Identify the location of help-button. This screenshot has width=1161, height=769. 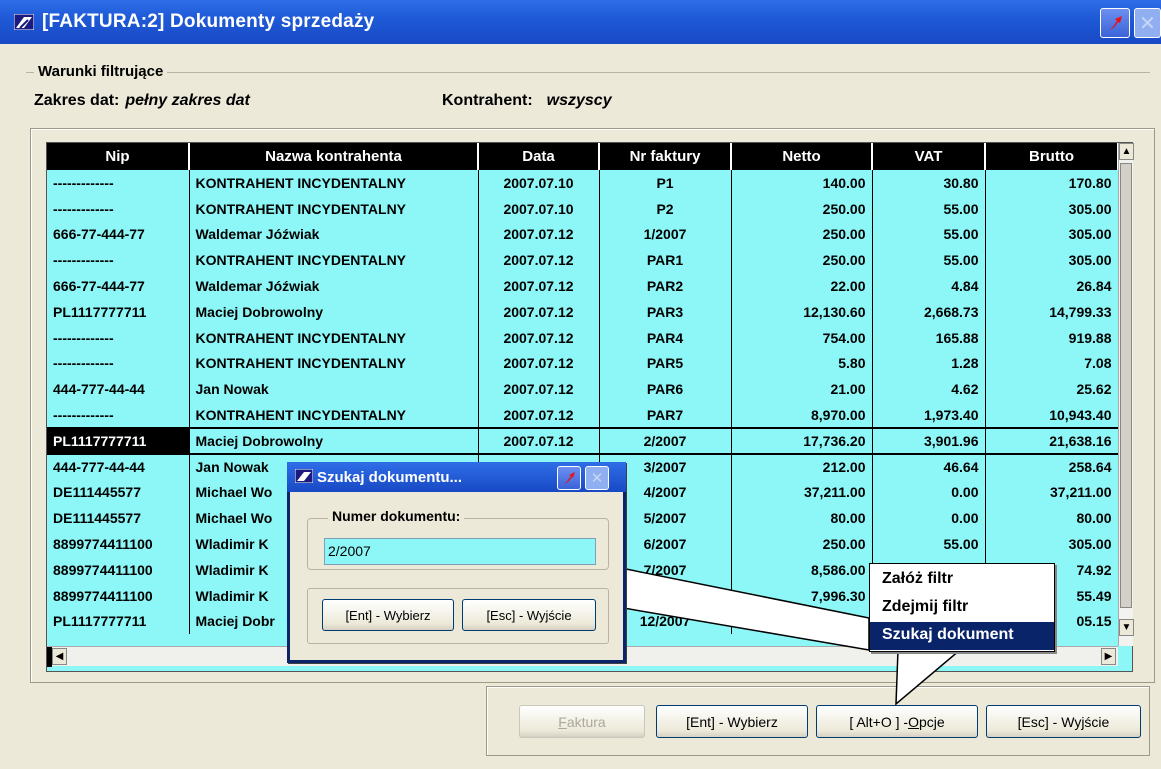
(1115, 23).